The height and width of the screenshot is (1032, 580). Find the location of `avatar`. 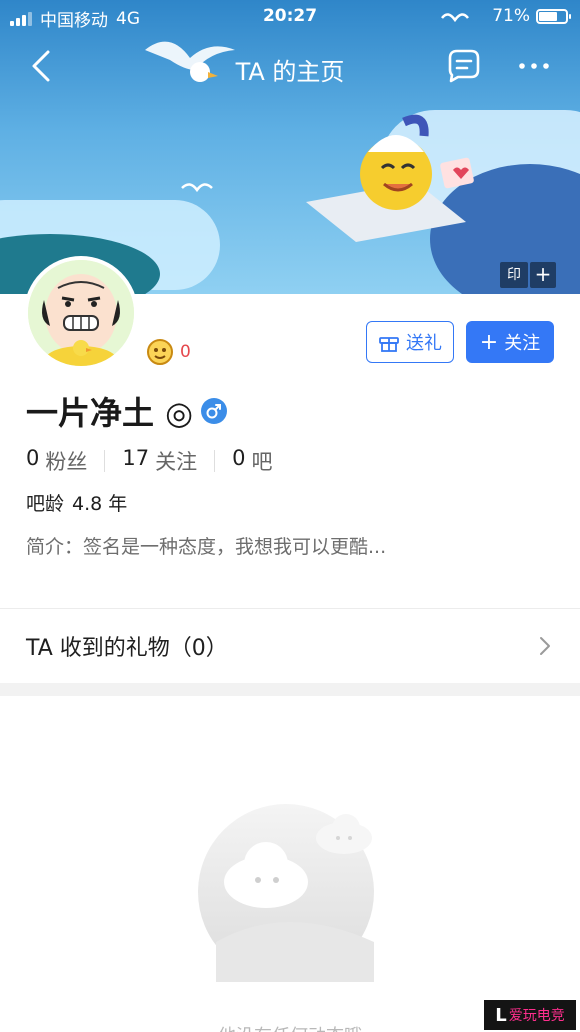

avatar is located at coordinates (81, 313).